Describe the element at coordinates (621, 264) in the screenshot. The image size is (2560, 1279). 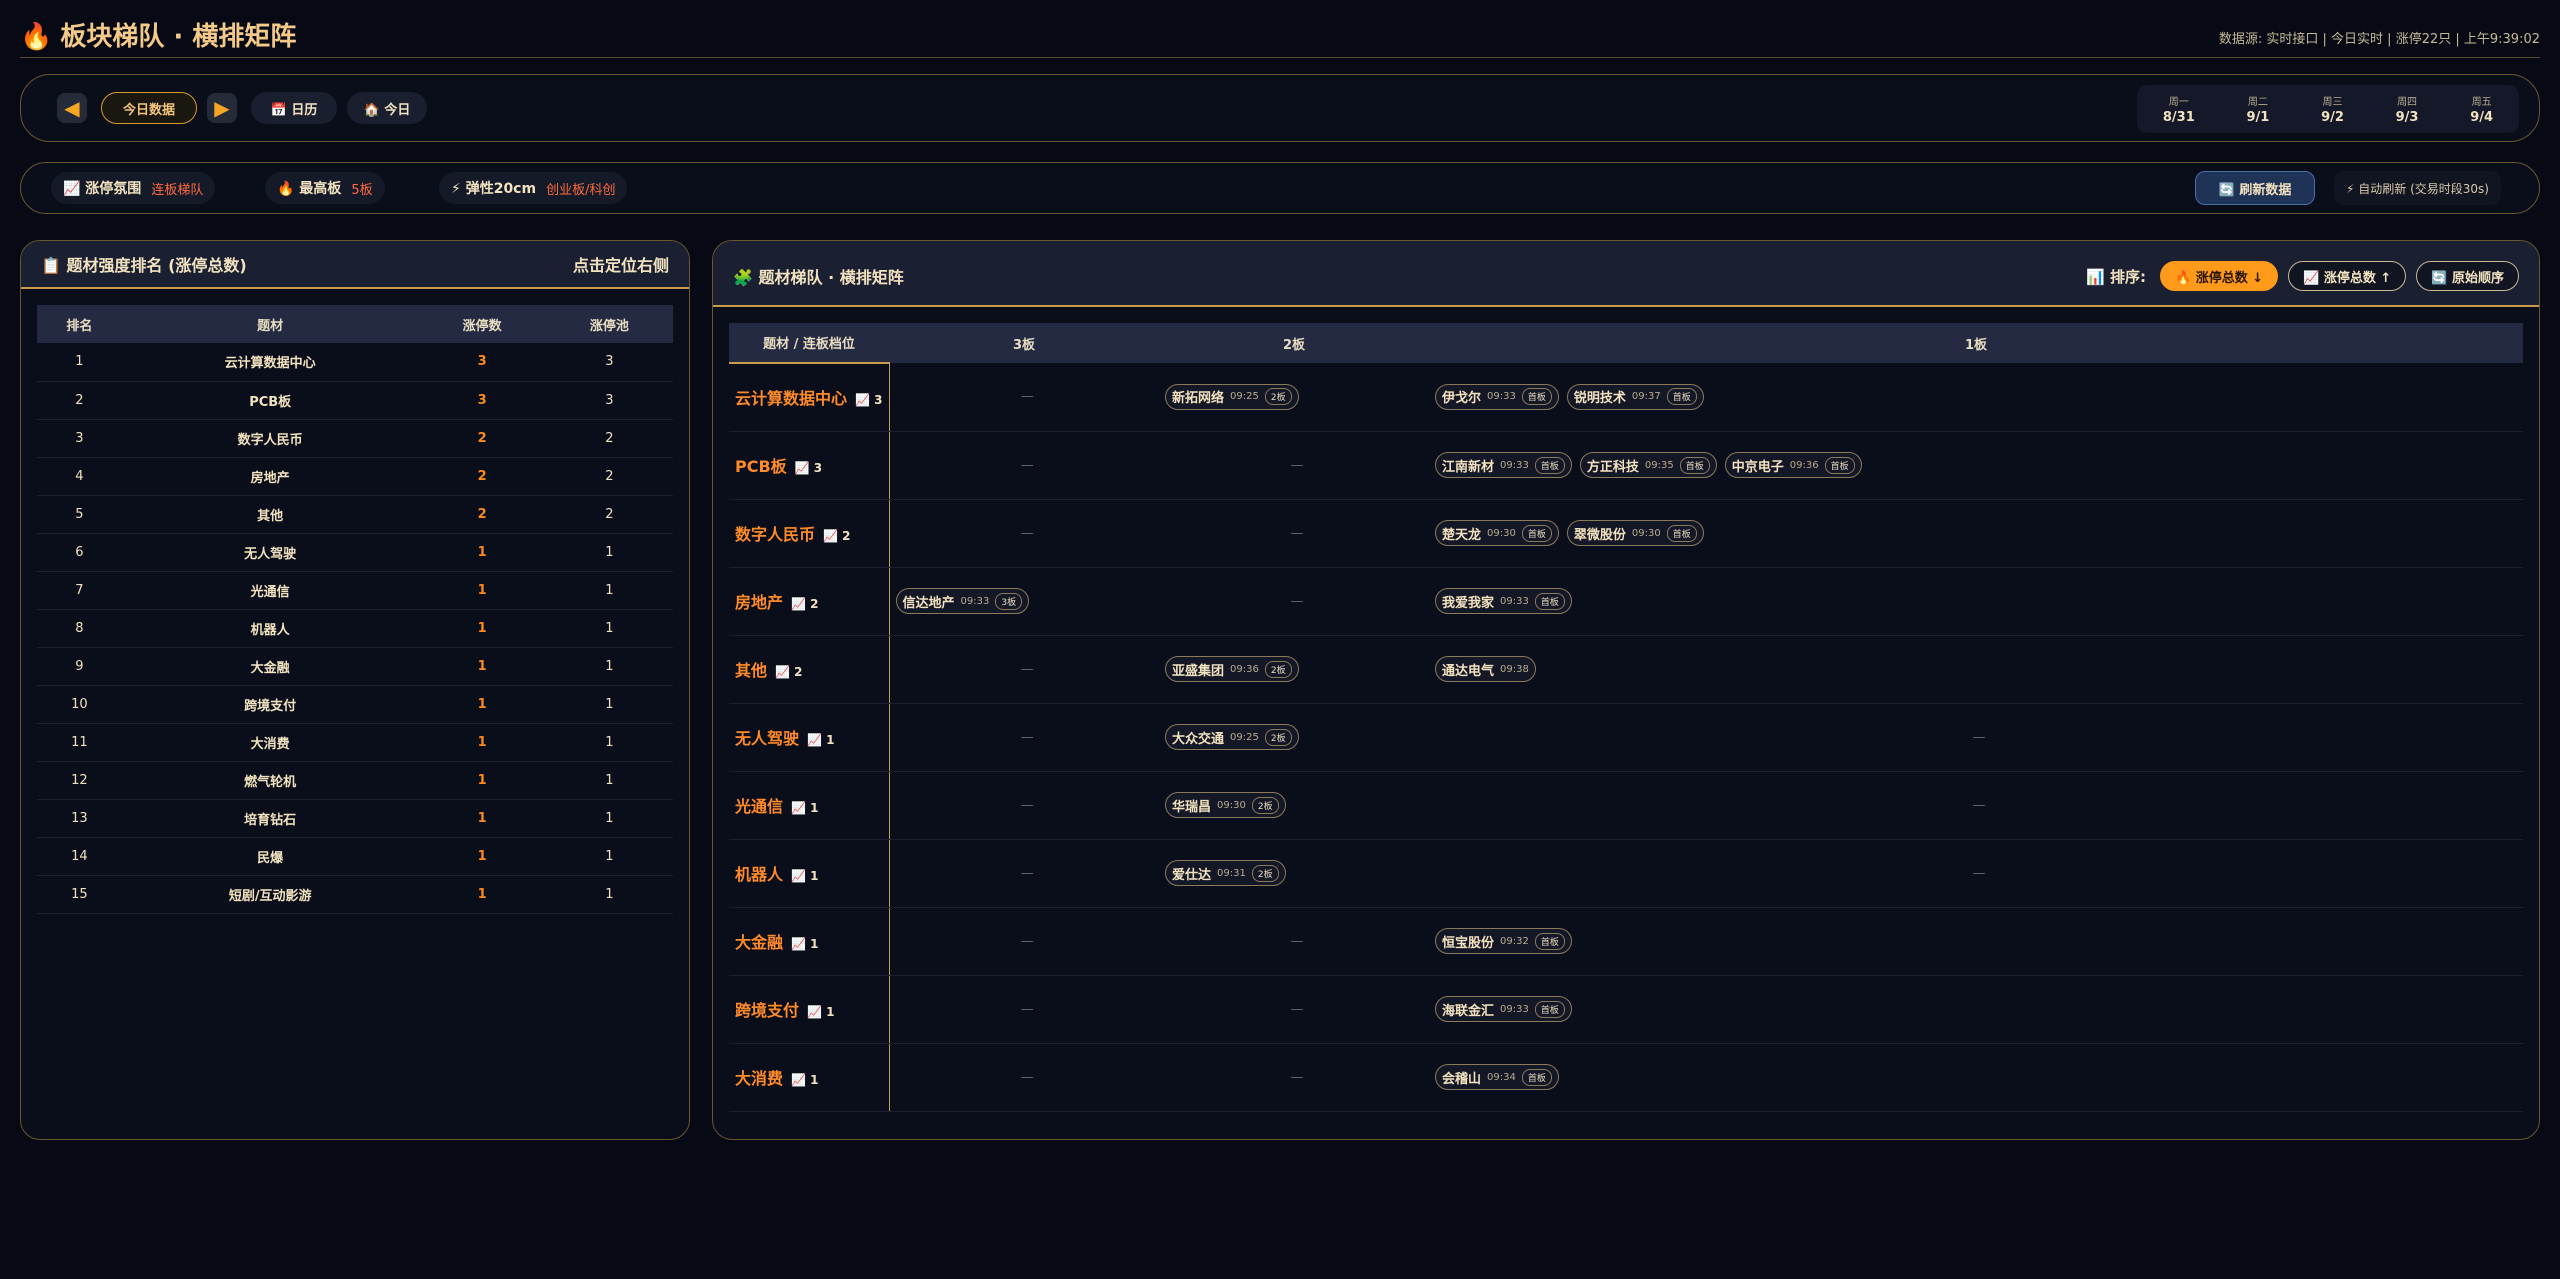
I see `locate-right-link: 点击定位右侧` at that location.